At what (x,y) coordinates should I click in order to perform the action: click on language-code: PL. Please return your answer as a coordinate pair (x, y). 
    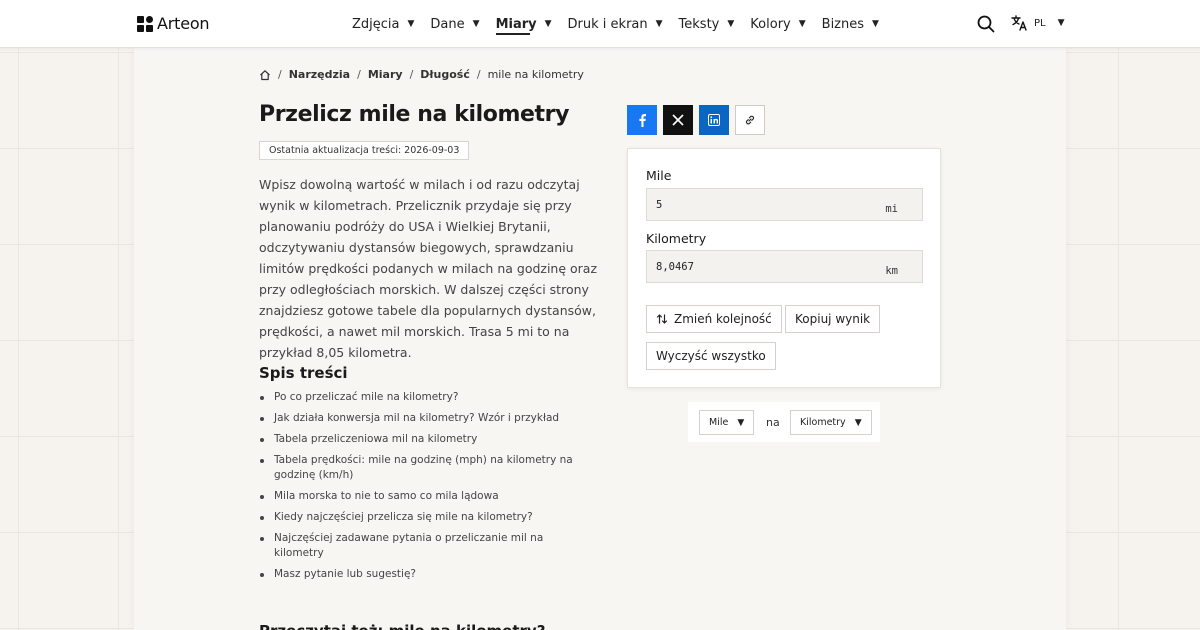
    Looking at the image, I should click on (1040, 23).